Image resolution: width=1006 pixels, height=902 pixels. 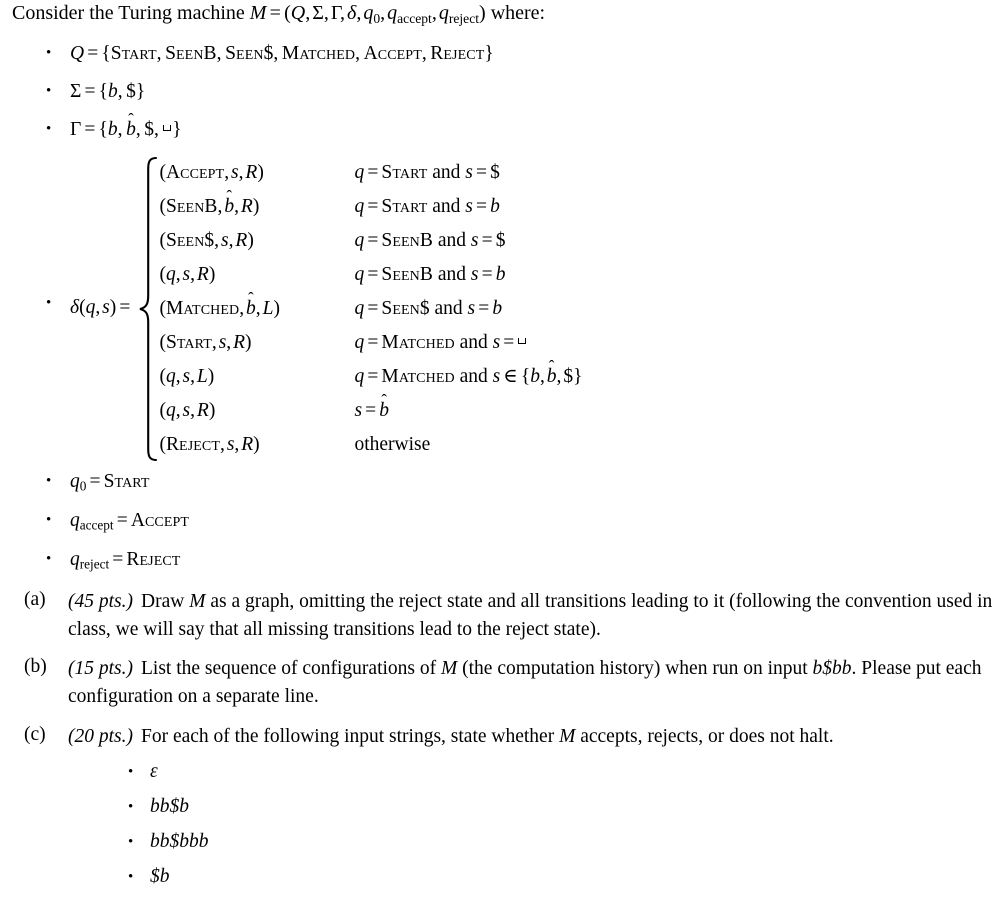 What do you see at coordinates (457, 53) in the screenshot?
I see `state-reject: Reject` at bounding box center [457, 53].